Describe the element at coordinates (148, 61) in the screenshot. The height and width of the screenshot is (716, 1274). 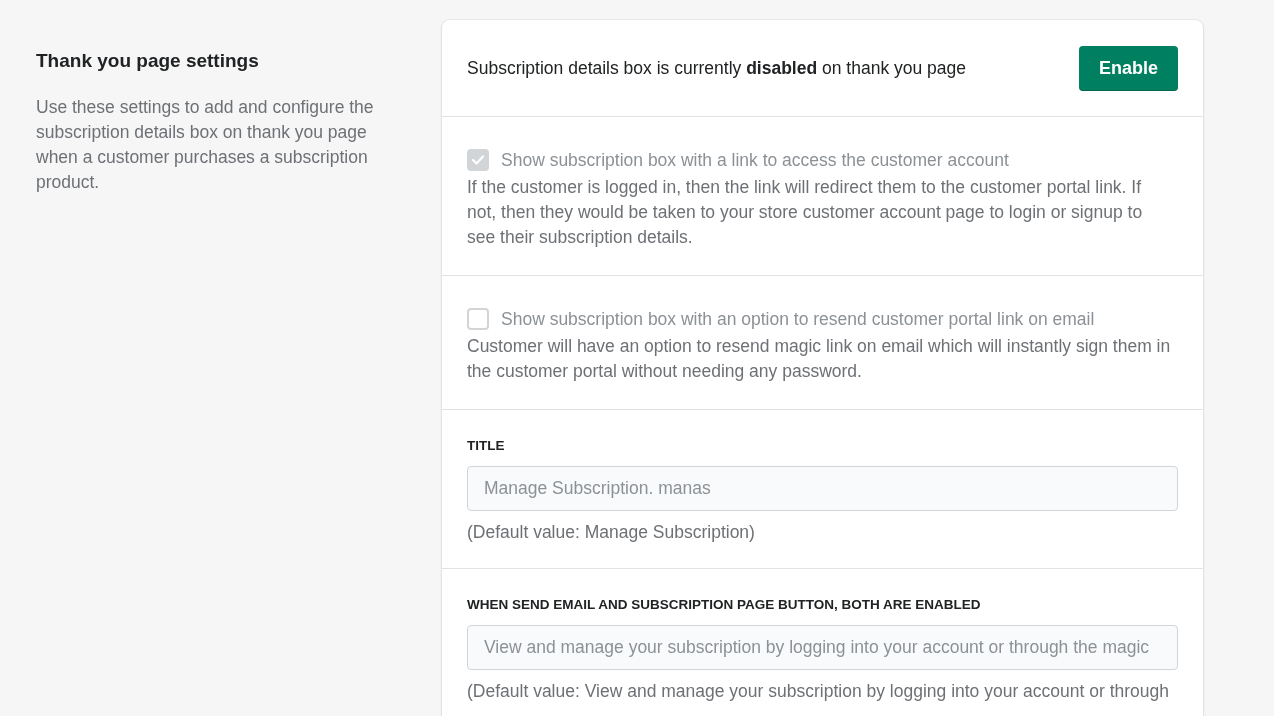
I see `section-title: Thank you page settings` at that location.